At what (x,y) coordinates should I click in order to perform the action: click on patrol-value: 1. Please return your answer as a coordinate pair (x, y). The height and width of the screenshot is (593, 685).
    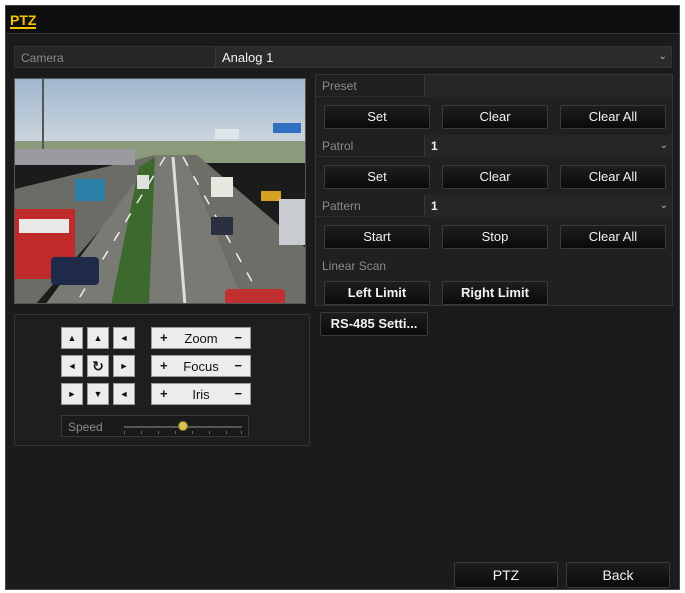
    Looking at the image, I should click on (434, 146).